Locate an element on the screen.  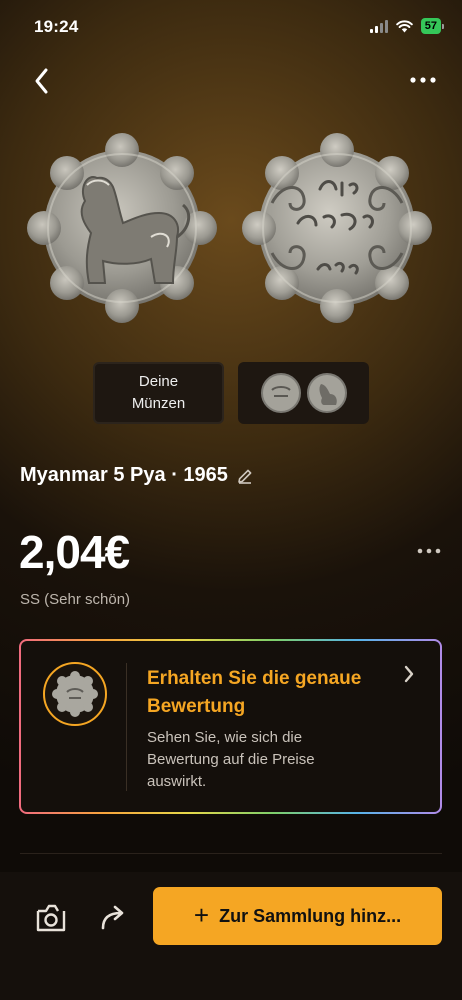
edit-pencil-icon is located at coordinates (245, 476).